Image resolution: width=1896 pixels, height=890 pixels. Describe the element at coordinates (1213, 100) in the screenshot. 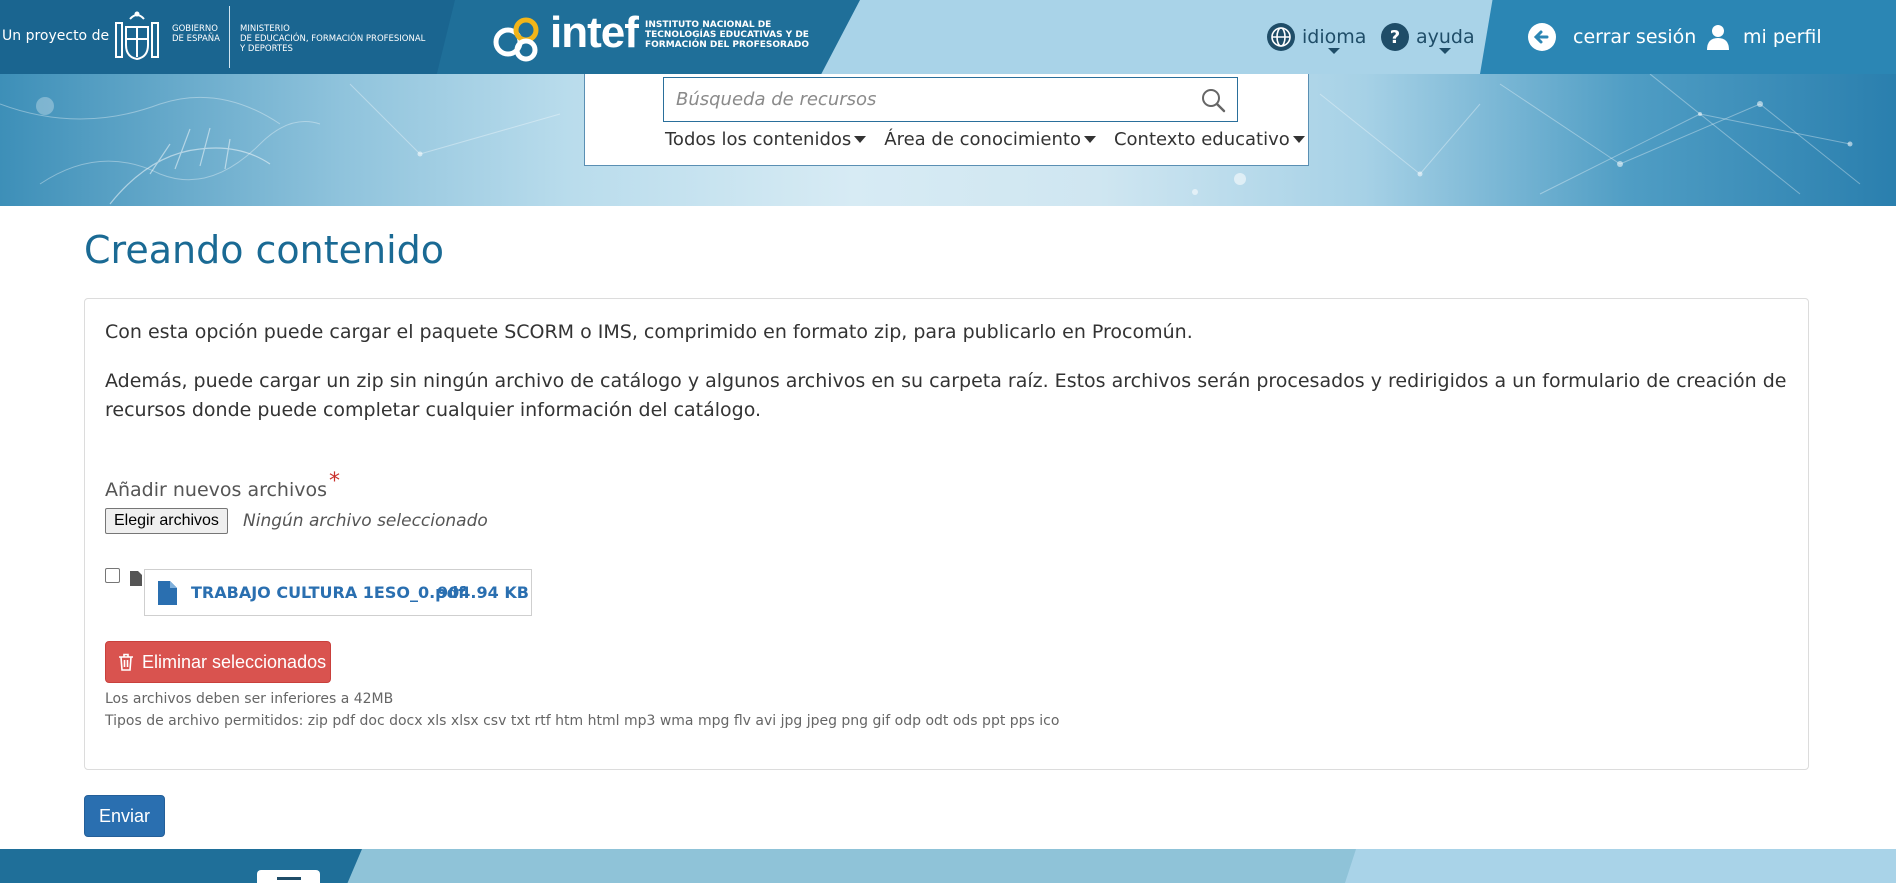

I see `search-icon` at that location.